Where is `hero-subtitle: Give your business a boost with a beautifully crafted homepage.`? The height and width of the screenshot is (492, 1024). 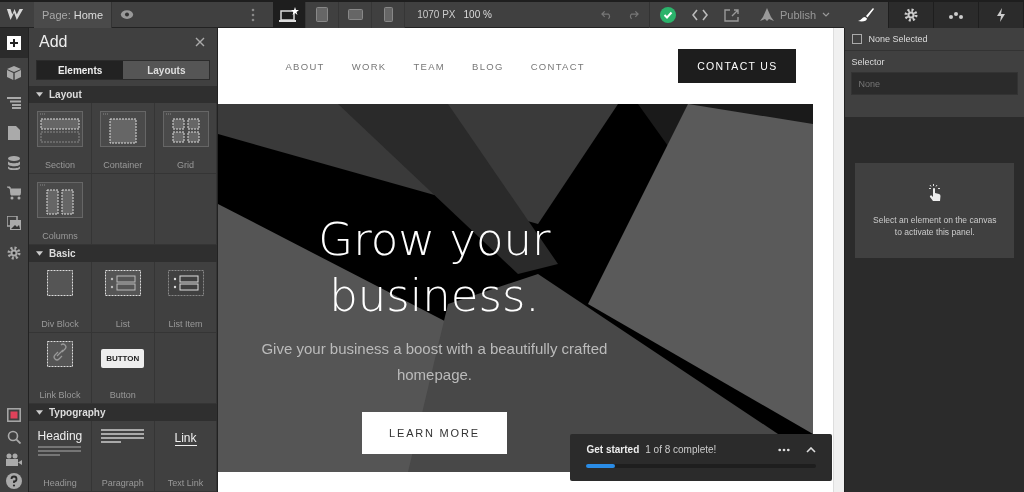
hero-subtitle: Give your business a boost with a beautifully crafted homepage. is located at coordinates (434, 362).